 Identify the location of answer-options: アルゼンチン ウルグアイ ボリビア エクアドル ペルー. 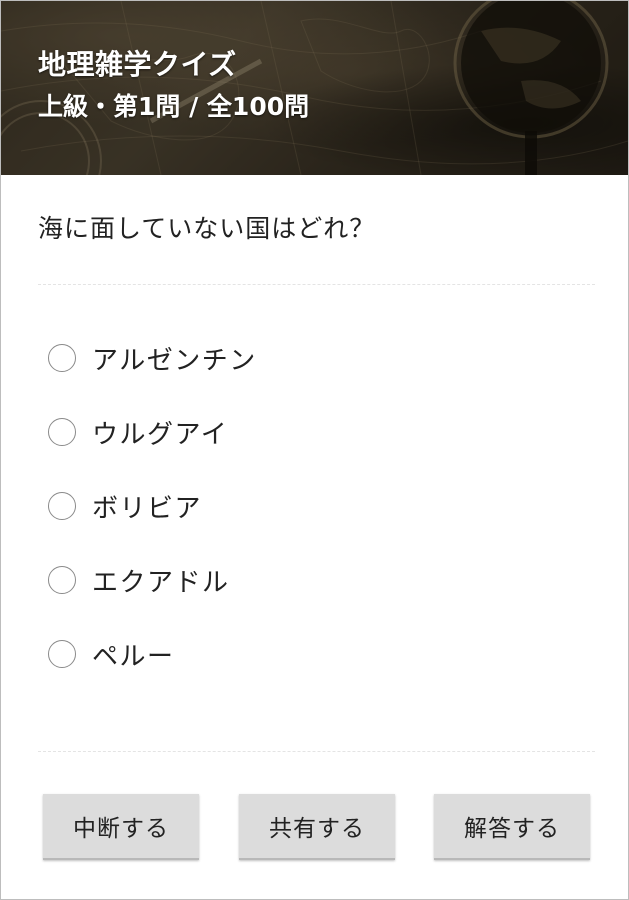
(152, 506).